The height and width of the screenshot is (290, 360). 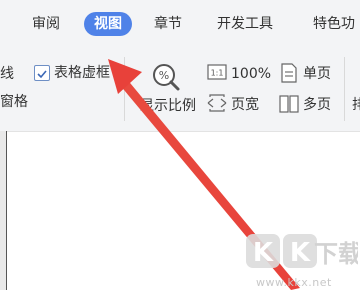 I want to click on watermark-logo: K K 下载, so click(x=303, y=254).